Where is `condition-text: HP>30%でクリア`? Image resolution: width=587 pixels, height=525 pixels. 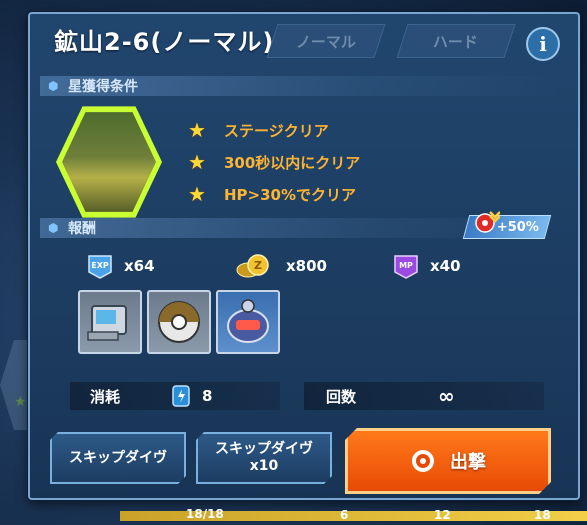 condition-text: HP>30%でクリア is located at coordinates (290, 194).